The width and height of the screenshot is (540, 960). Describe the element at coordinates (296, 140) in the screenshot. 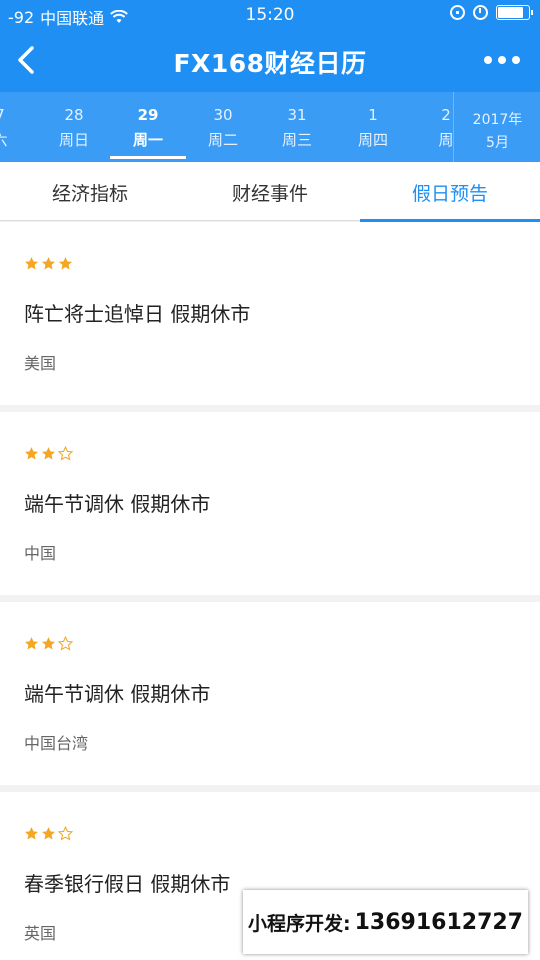

I see `date-weekday: 周三` at that location.